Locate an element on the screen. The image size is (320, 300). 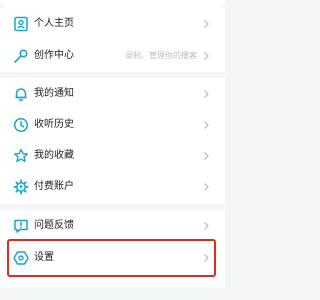
menu-item-label: 收听历史 is located at coordinates (54, 124).